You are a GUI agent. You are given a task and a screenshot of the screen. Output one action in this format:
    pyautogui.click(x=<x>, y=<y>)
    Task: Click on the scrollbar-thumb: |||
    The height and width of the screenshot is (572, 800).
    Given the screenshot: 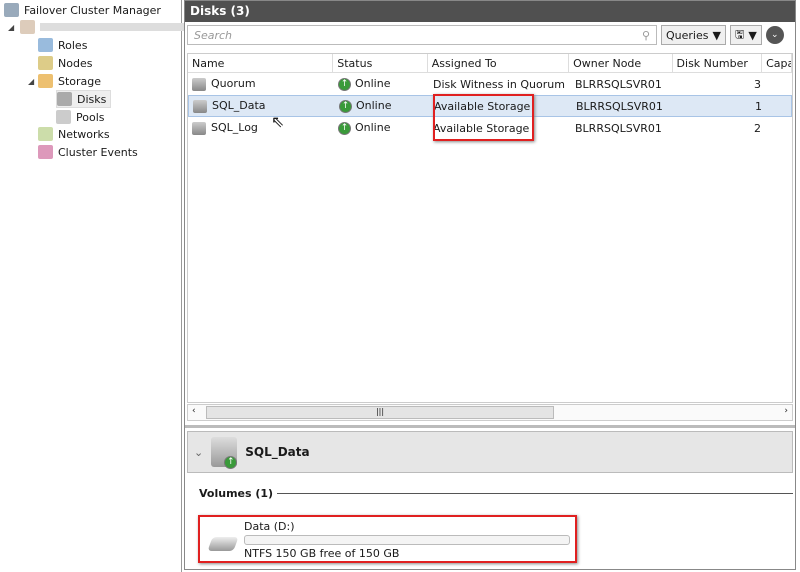 What is the action you would take?
    pyautogui.click(x=380, y=412)
    